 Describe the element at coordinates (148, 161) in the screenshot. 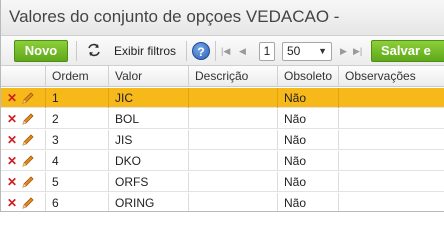

I see `cell-valor: DKO` at that location.